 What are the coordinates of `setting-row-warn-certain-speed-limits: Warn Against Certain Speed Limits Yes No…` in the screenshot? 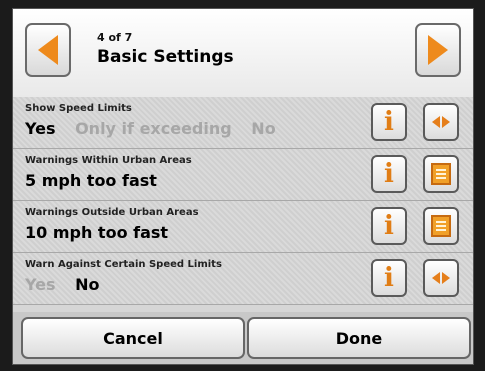 It's located at (243, 279).